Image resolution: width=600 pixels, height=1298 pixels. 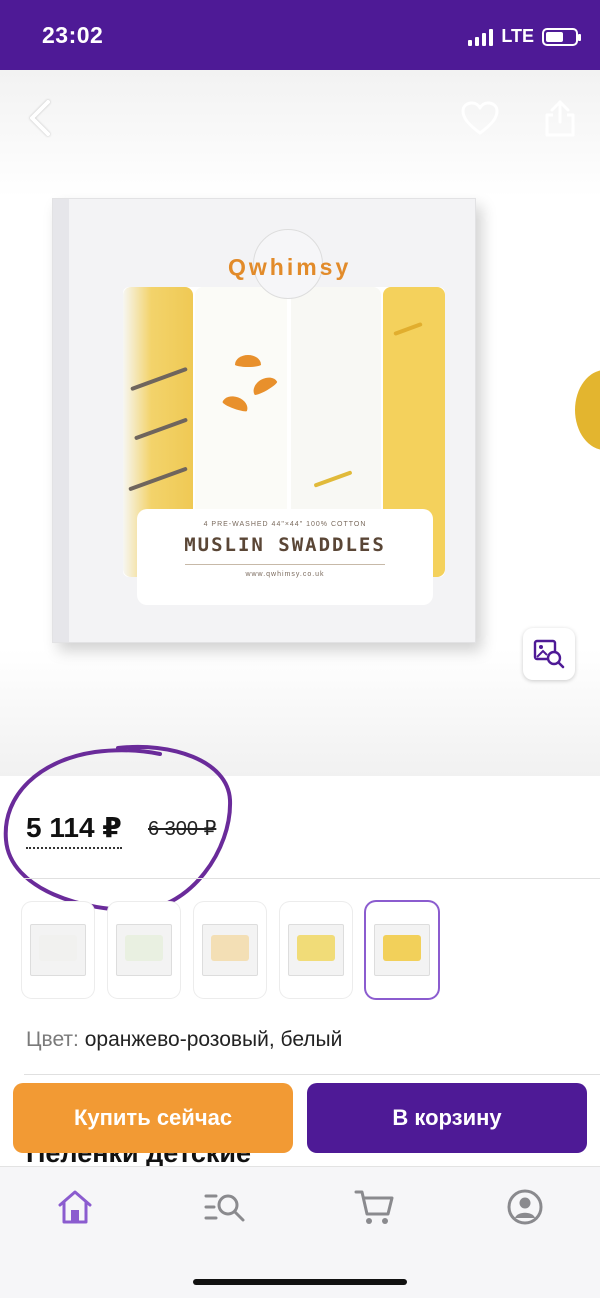 What do you see at coordinates (285, 574) in the screenshot?
I see `box-website: www.qwhimsy.co.uk` at bounding box center [285, 574].